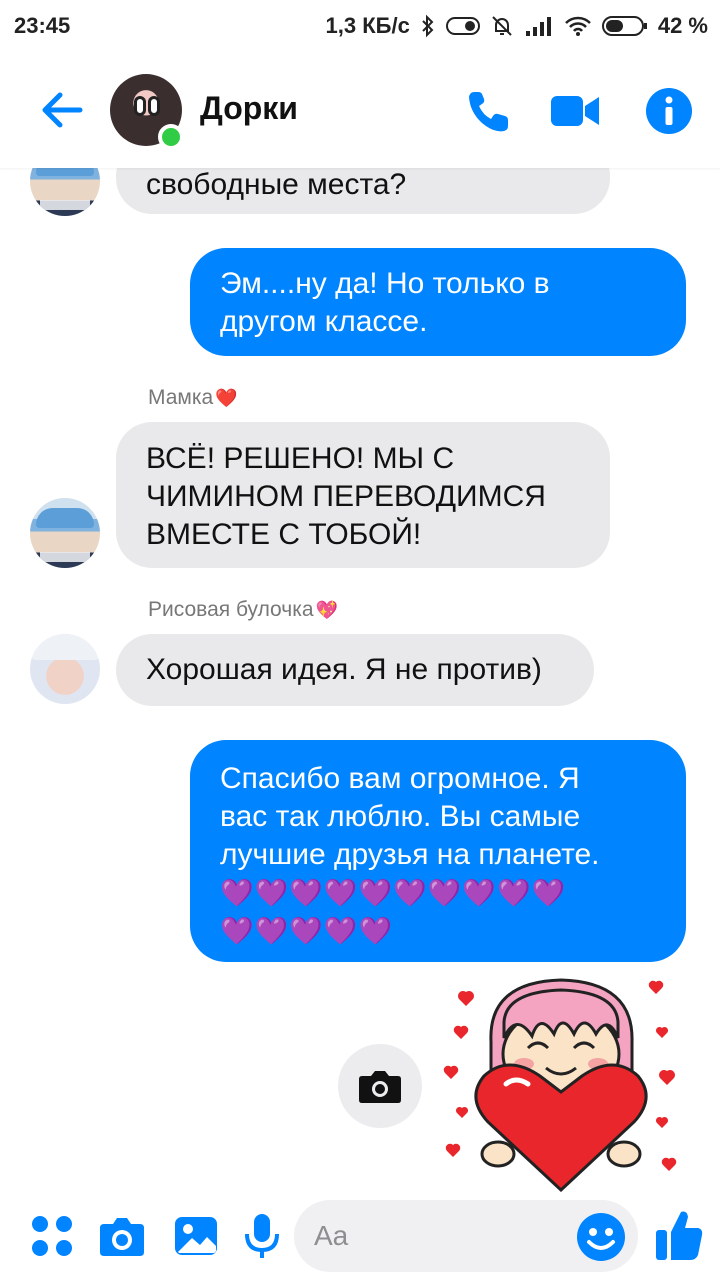  I want to click on thumbs-up-icon, so click(679, 1235).